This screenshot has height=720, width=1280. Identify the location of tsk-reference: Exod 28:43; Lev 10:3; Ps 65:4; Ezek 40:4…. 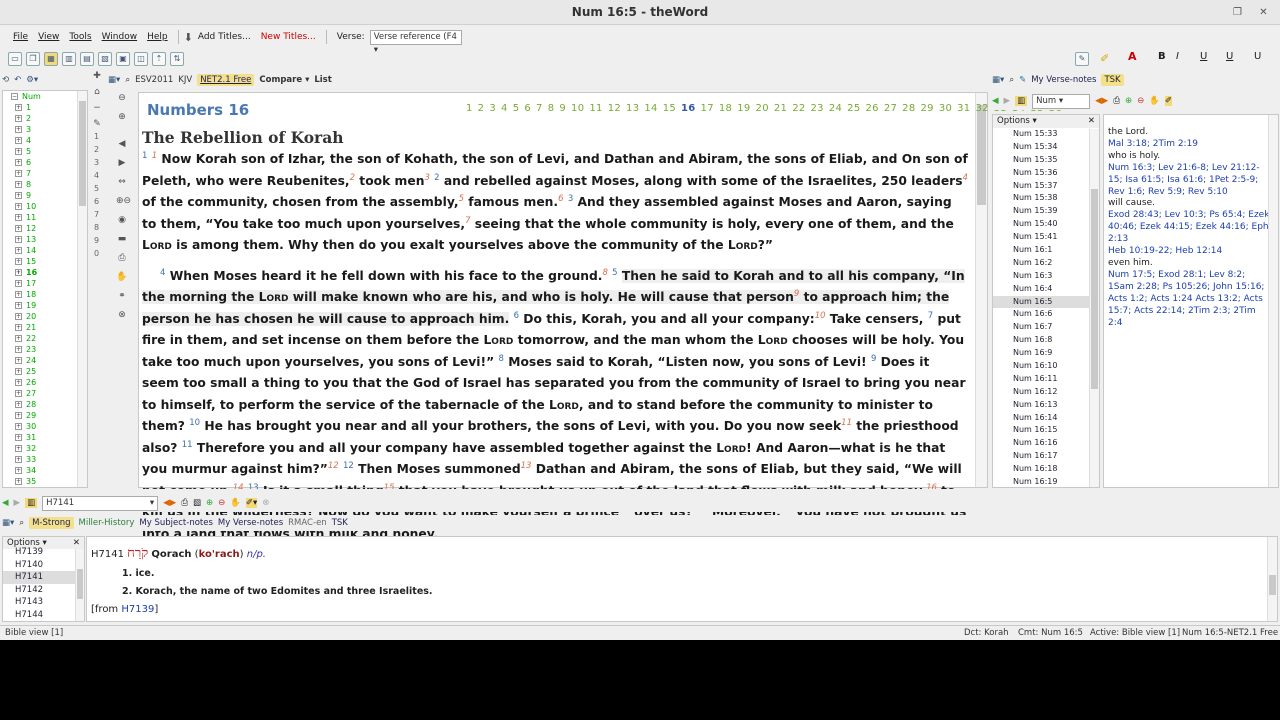
(1190, 228).